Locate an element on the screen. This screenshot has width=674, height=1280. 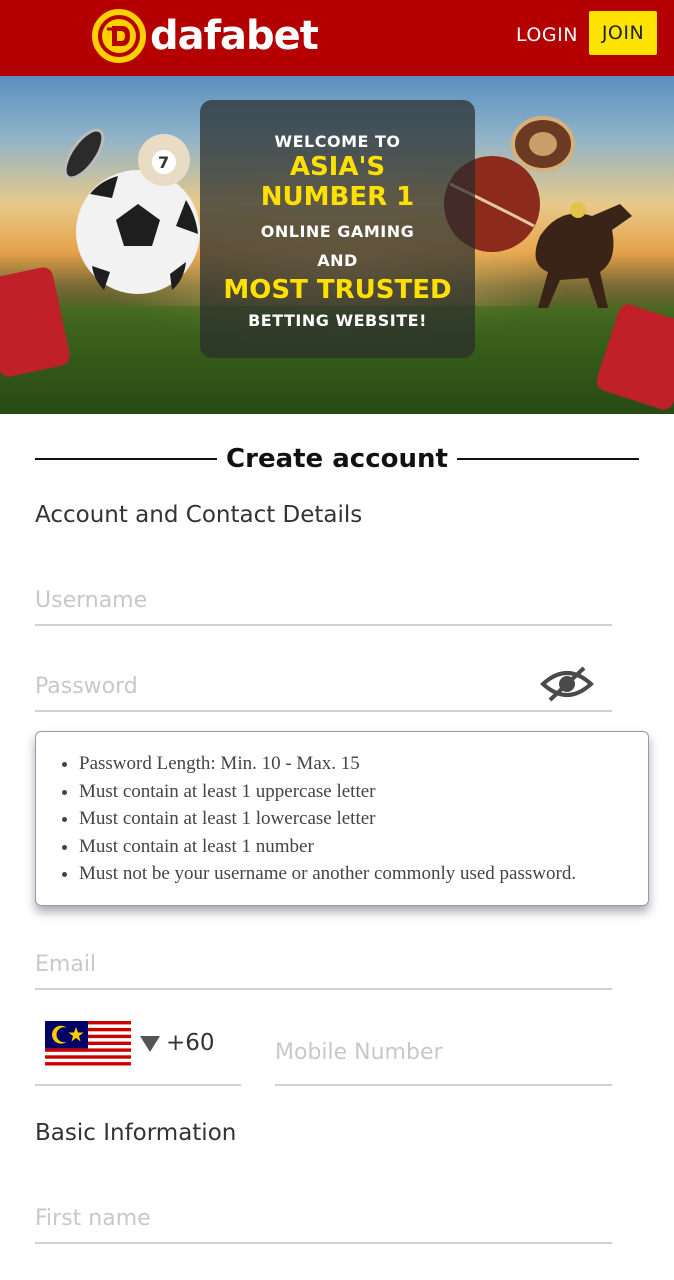
welcome-line: ONLINE GAMING is located at coordinates (337, 231).